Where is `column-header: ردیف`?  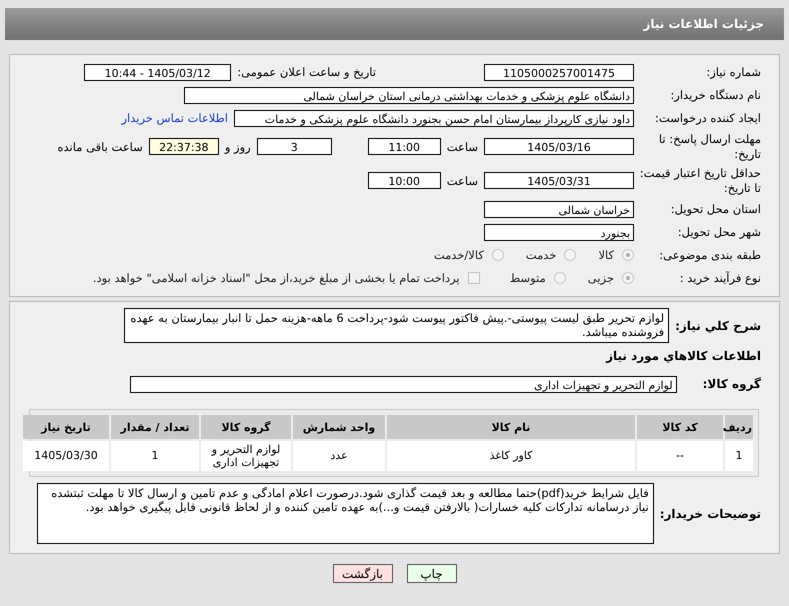 column-header: ردیف is located at coordinates (739, 427).